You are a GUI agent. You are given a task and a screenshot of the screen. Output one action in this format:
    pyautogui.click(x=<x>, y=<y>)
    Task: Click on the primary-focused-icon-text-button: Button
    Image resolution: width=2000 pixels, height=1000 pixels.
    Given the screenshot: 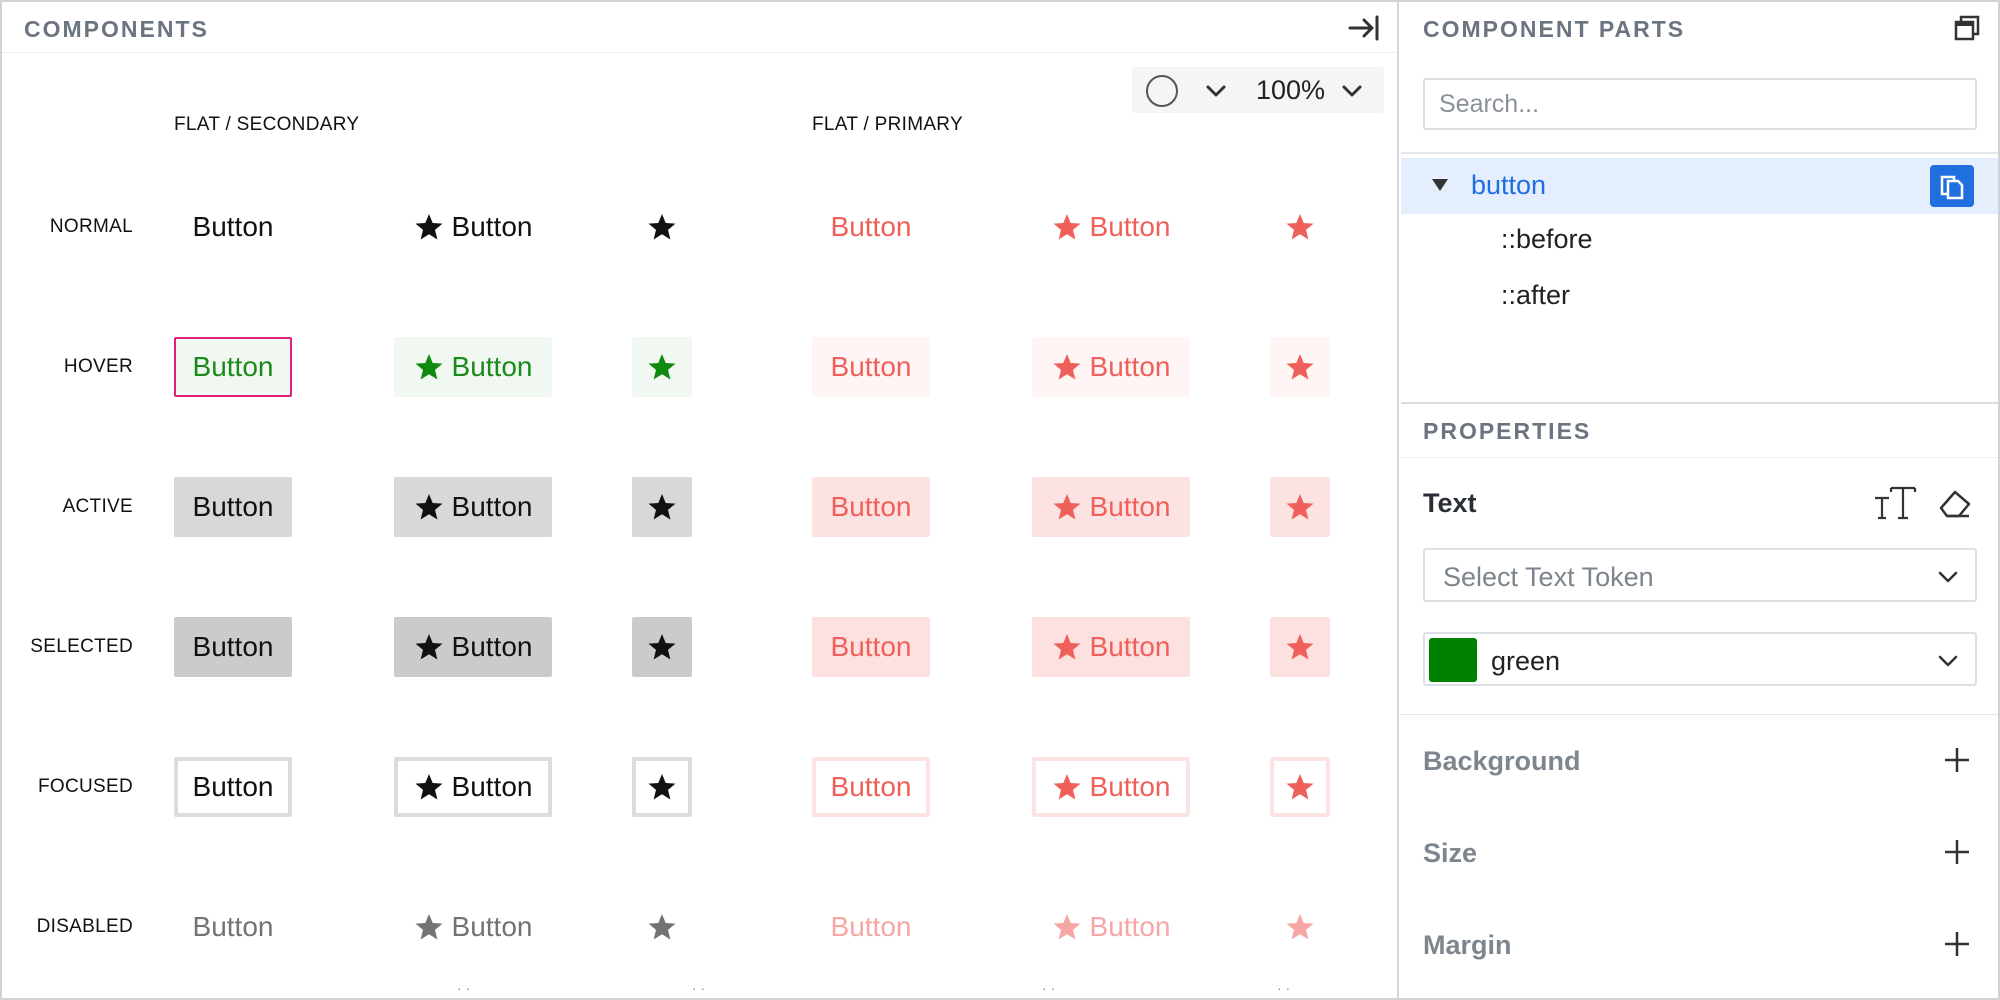 What is the action you would take?
    pyautogui.click(x=1111, y=787)
    